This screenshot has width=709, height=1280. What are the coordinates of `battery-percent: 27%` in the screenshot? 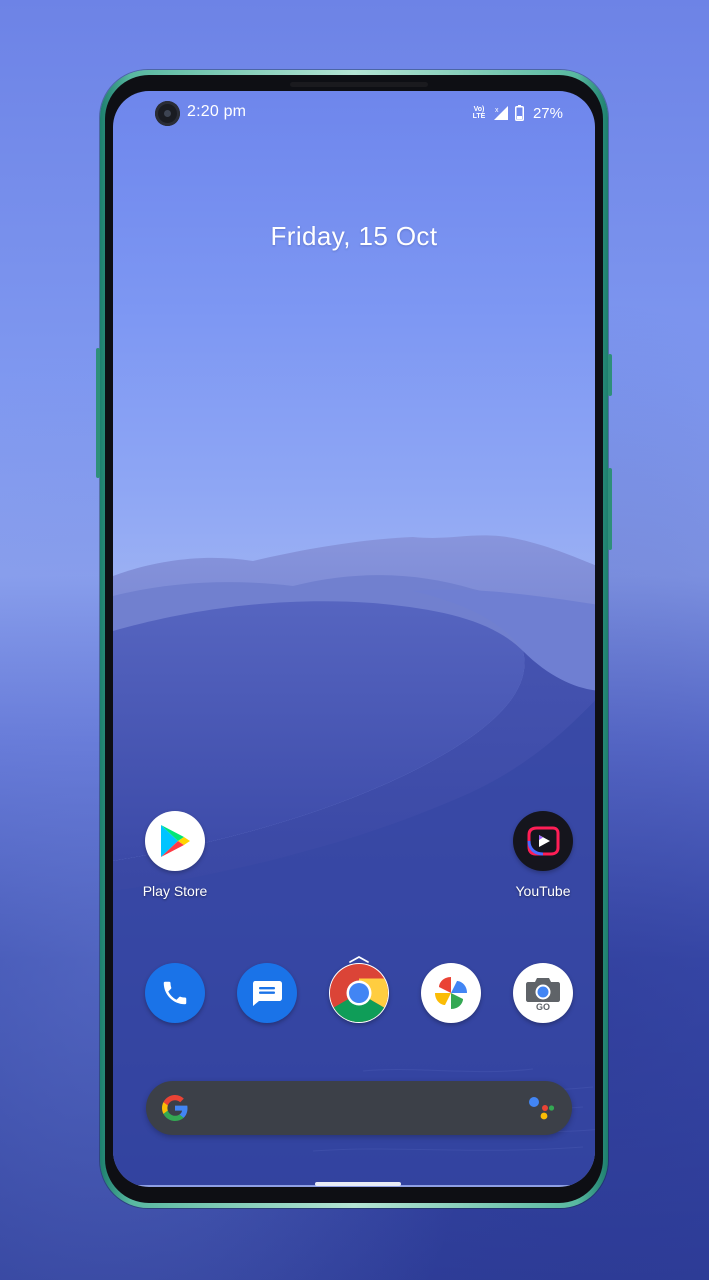 It's located at (547, 113).